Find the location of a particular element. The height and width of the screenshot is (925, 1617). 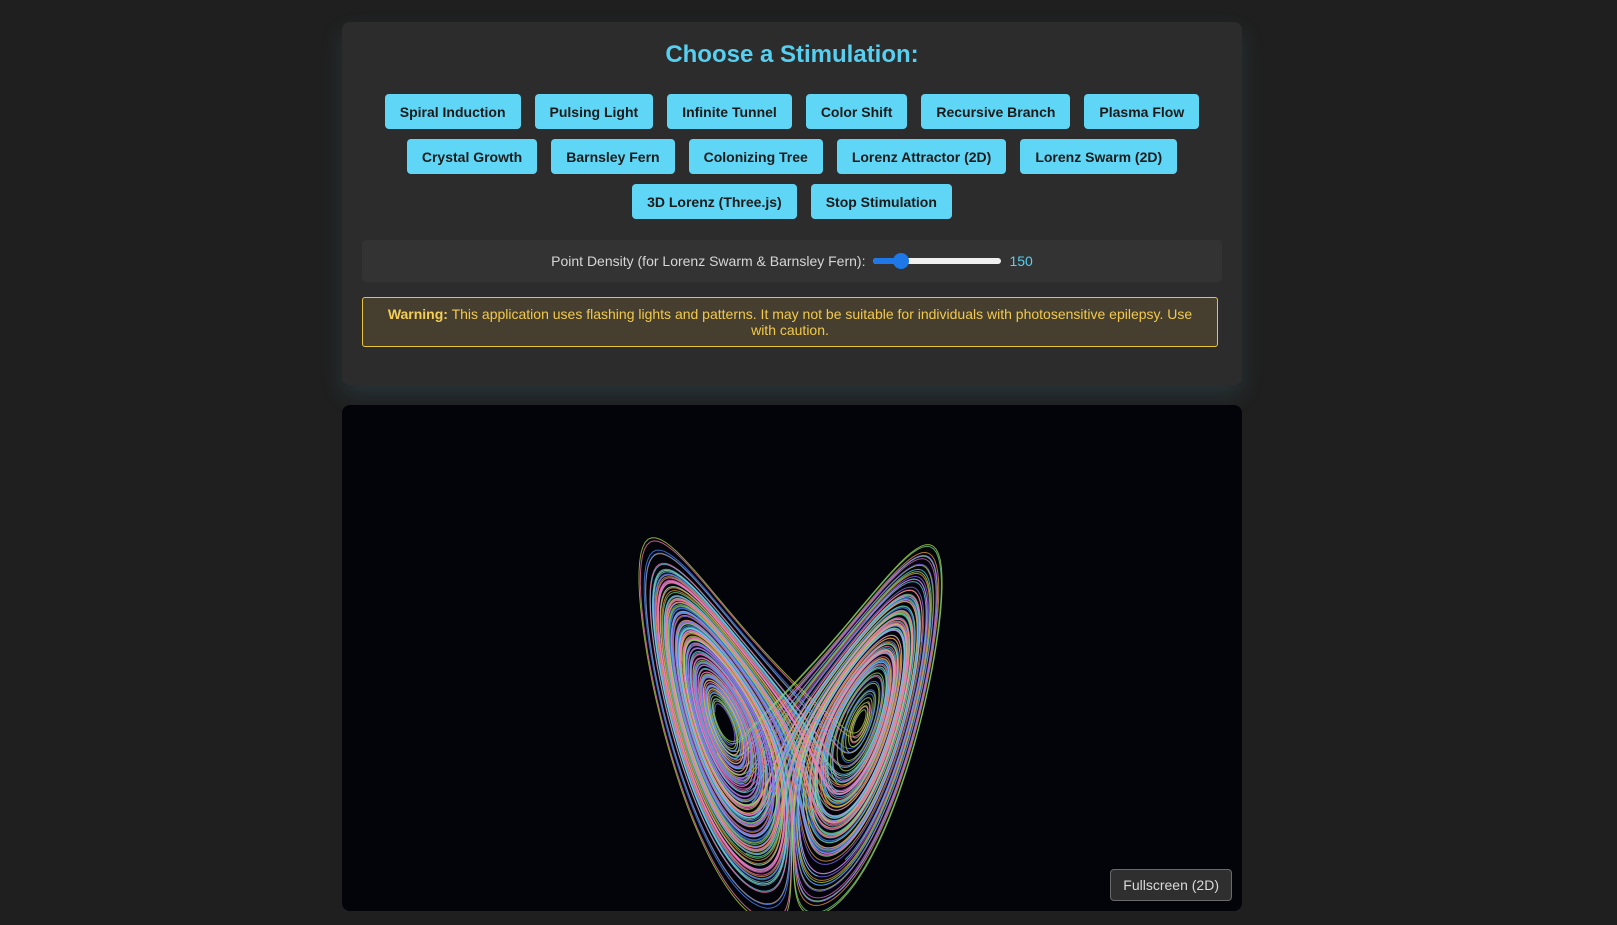

lorenz-swarm-2d-button: Lorenz Swarm (2D) is located at coordinates (1099, 156).